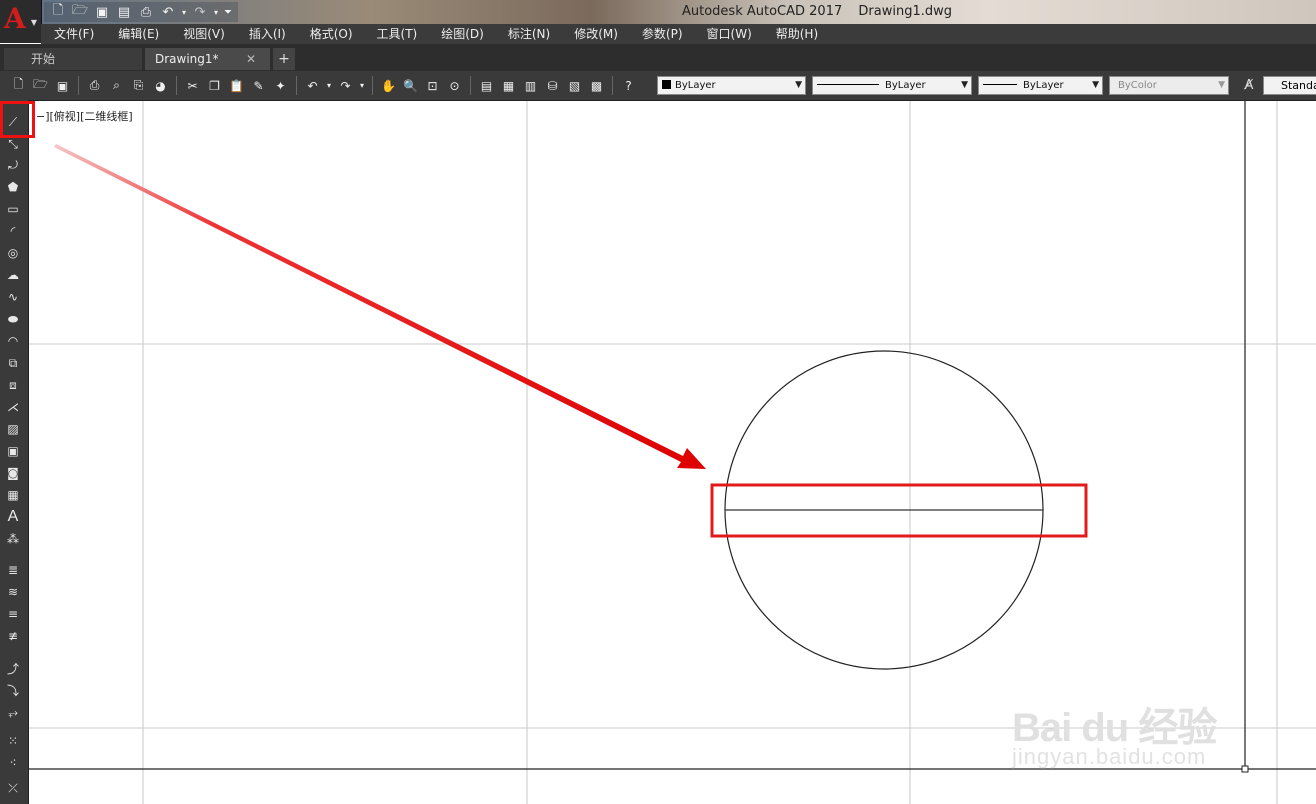 This screenshot has height=804, width=1316. I want to click on zoom-previous-icon: ⊙, so click(454, 85).